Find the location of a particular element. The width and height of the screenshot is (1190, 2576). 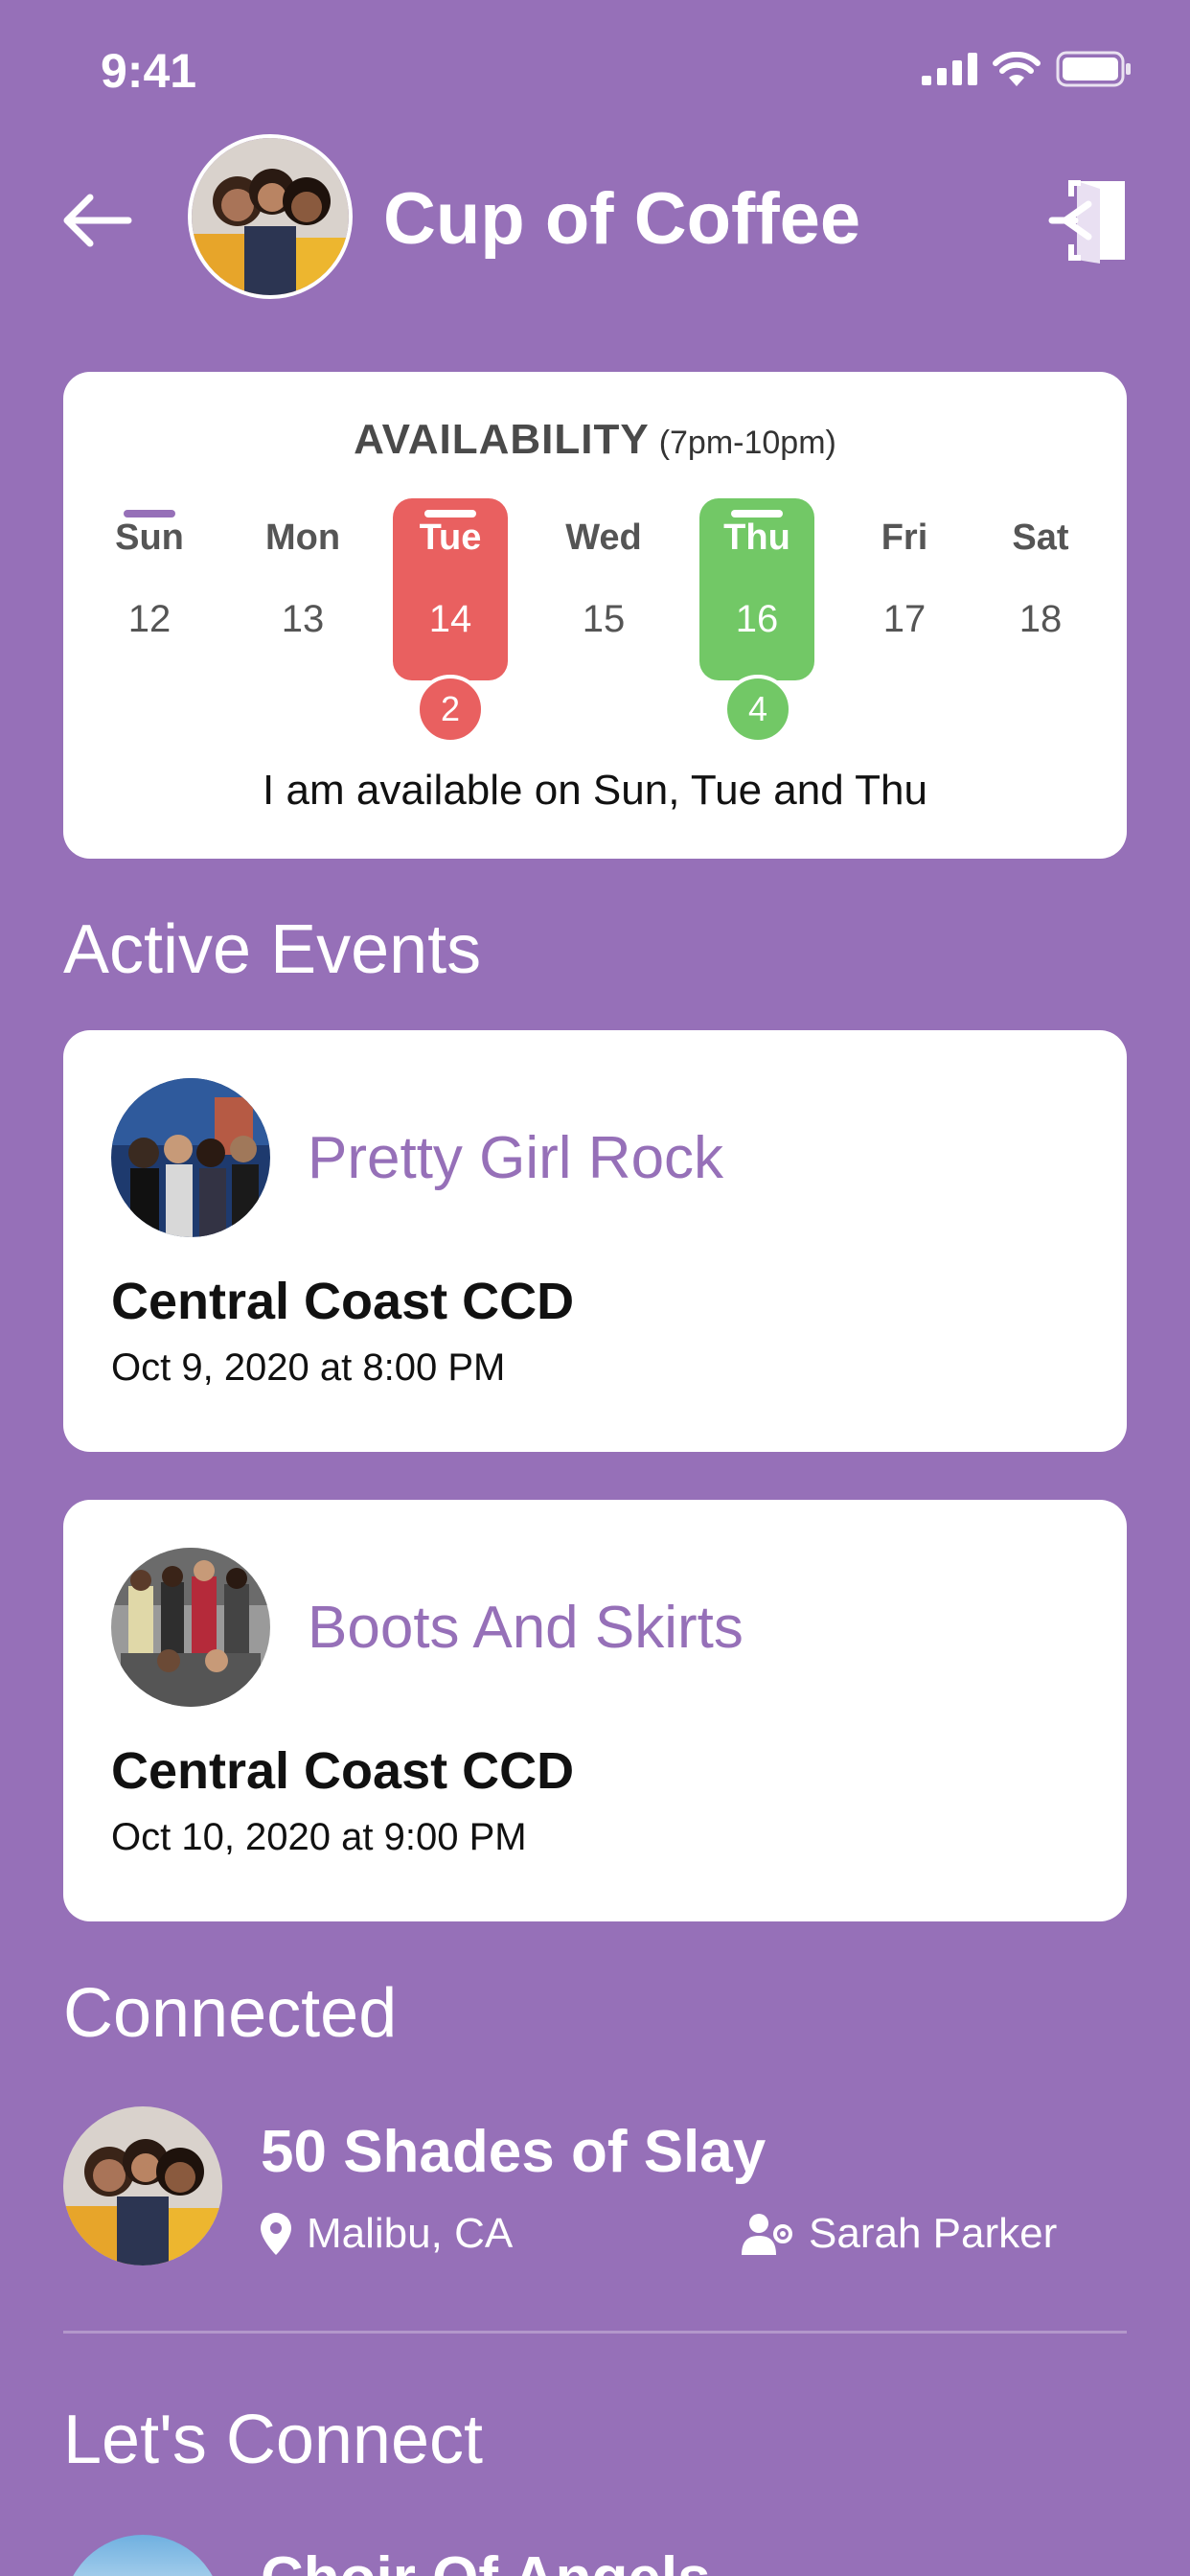

suggested-group-item: Choir Of Angels is located at coordinates (595, 2555).